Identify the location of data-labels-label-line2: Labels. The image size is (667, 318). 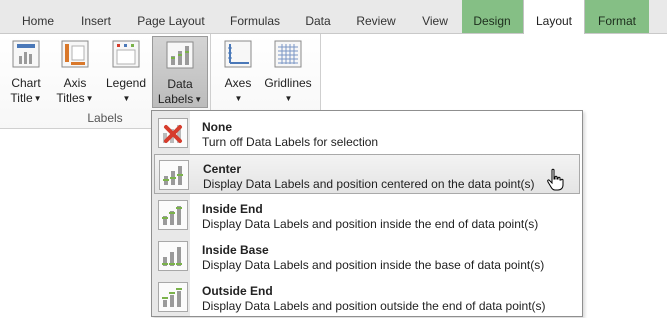
(175, 99).